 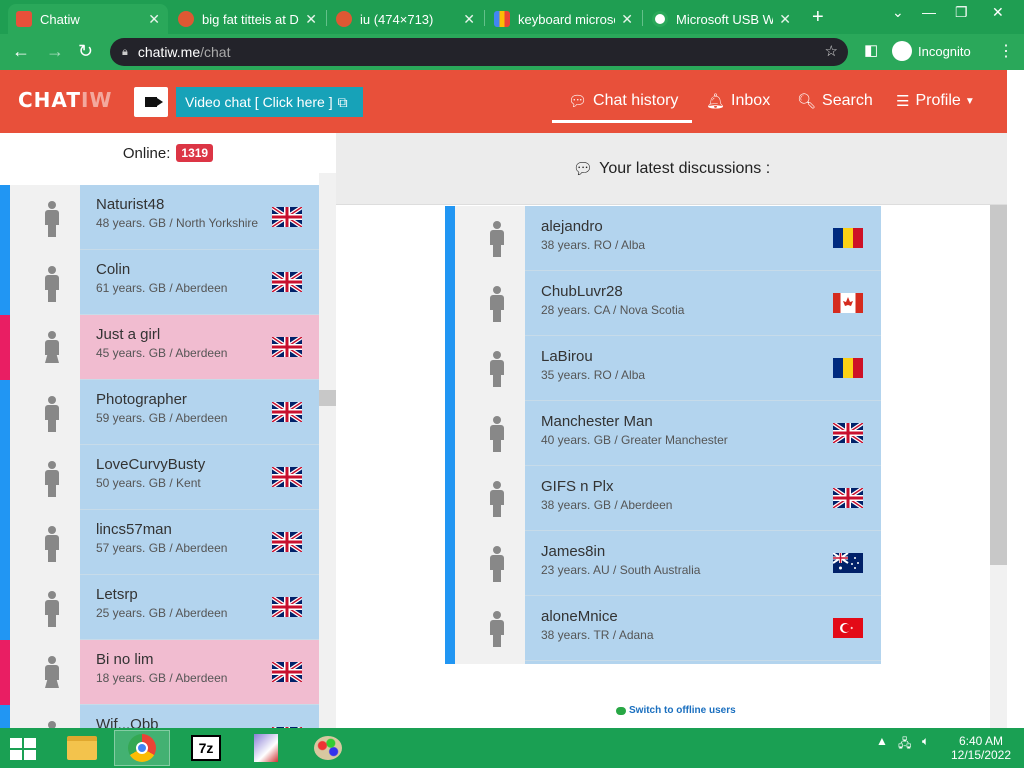 What do you see at coordinates (898, 12) in the screenshot?
I see `chevron-down-icon: ⌄` at bounding box center [898, 12].